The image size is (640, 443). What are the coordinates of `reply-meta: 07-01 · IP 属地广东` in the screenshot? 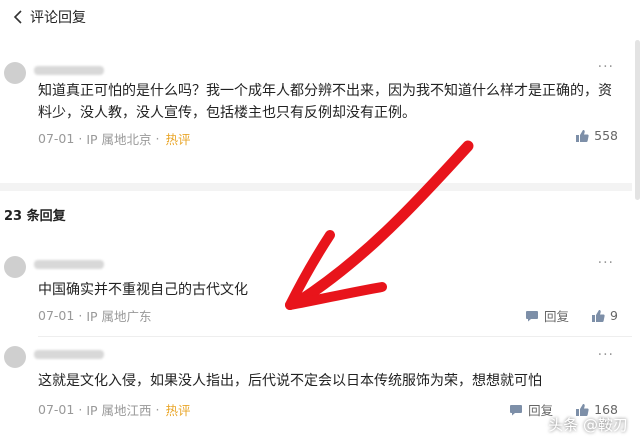 It's located at (95, 315).